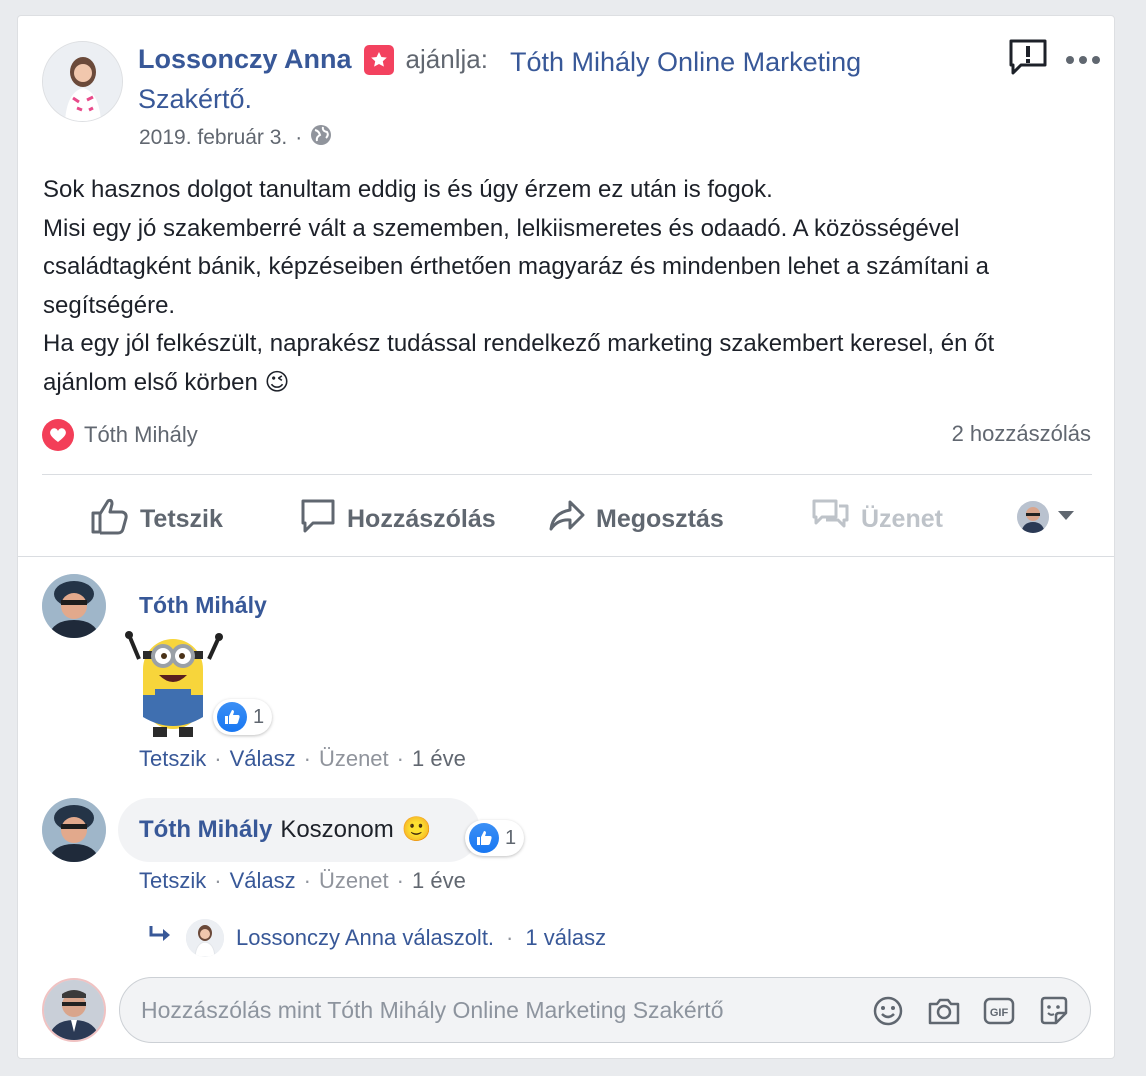 This screenshot has height=1076, width=1146. What do you see at coordinates (831, 519) in the screenshot?
I see `messages-icon` at bounding box center [831, 519].